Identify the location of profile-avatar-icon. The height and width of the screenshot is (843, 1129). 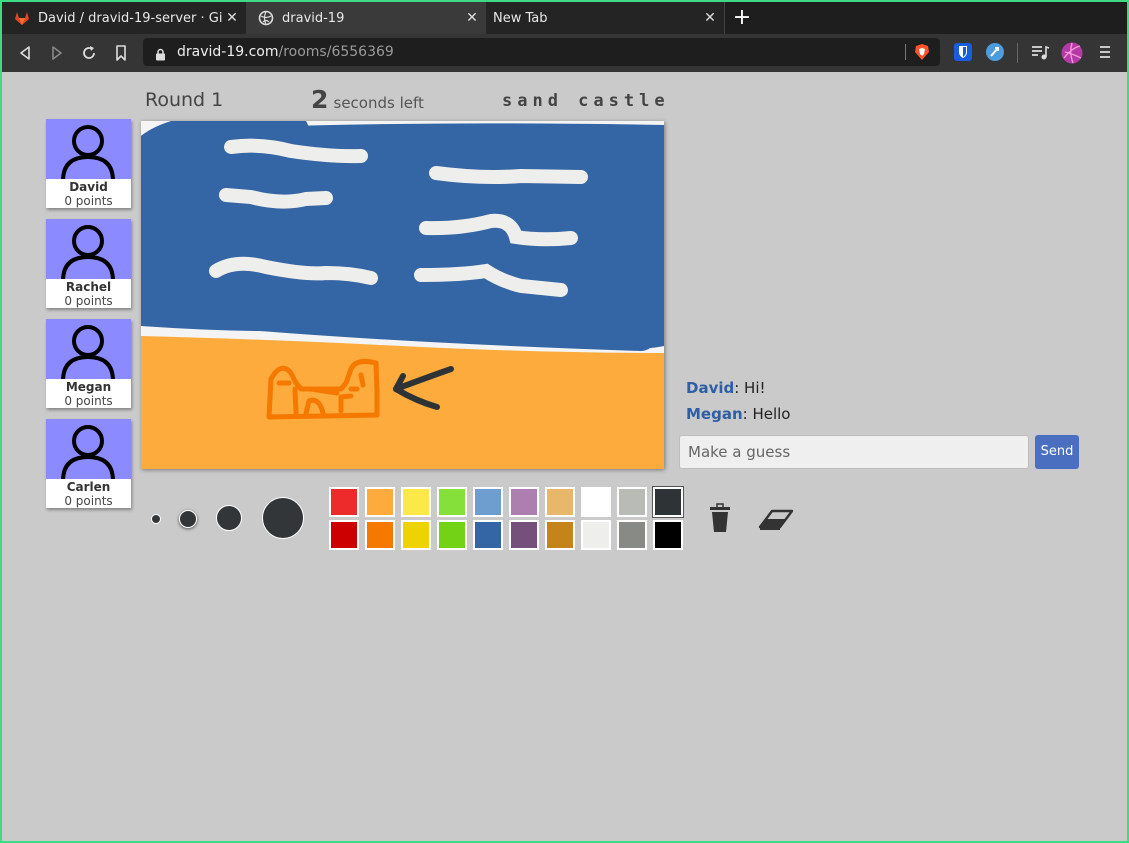
(1072, 53).